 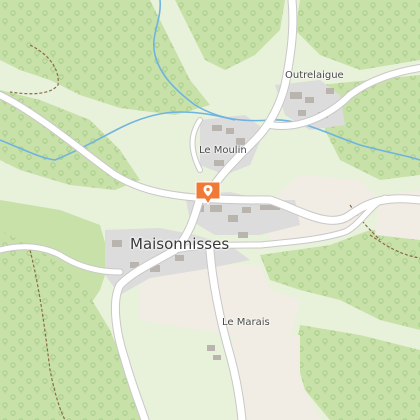 I want to click on place-label-outrelaigue: Outrelaigue, so click(x=314, y=75).